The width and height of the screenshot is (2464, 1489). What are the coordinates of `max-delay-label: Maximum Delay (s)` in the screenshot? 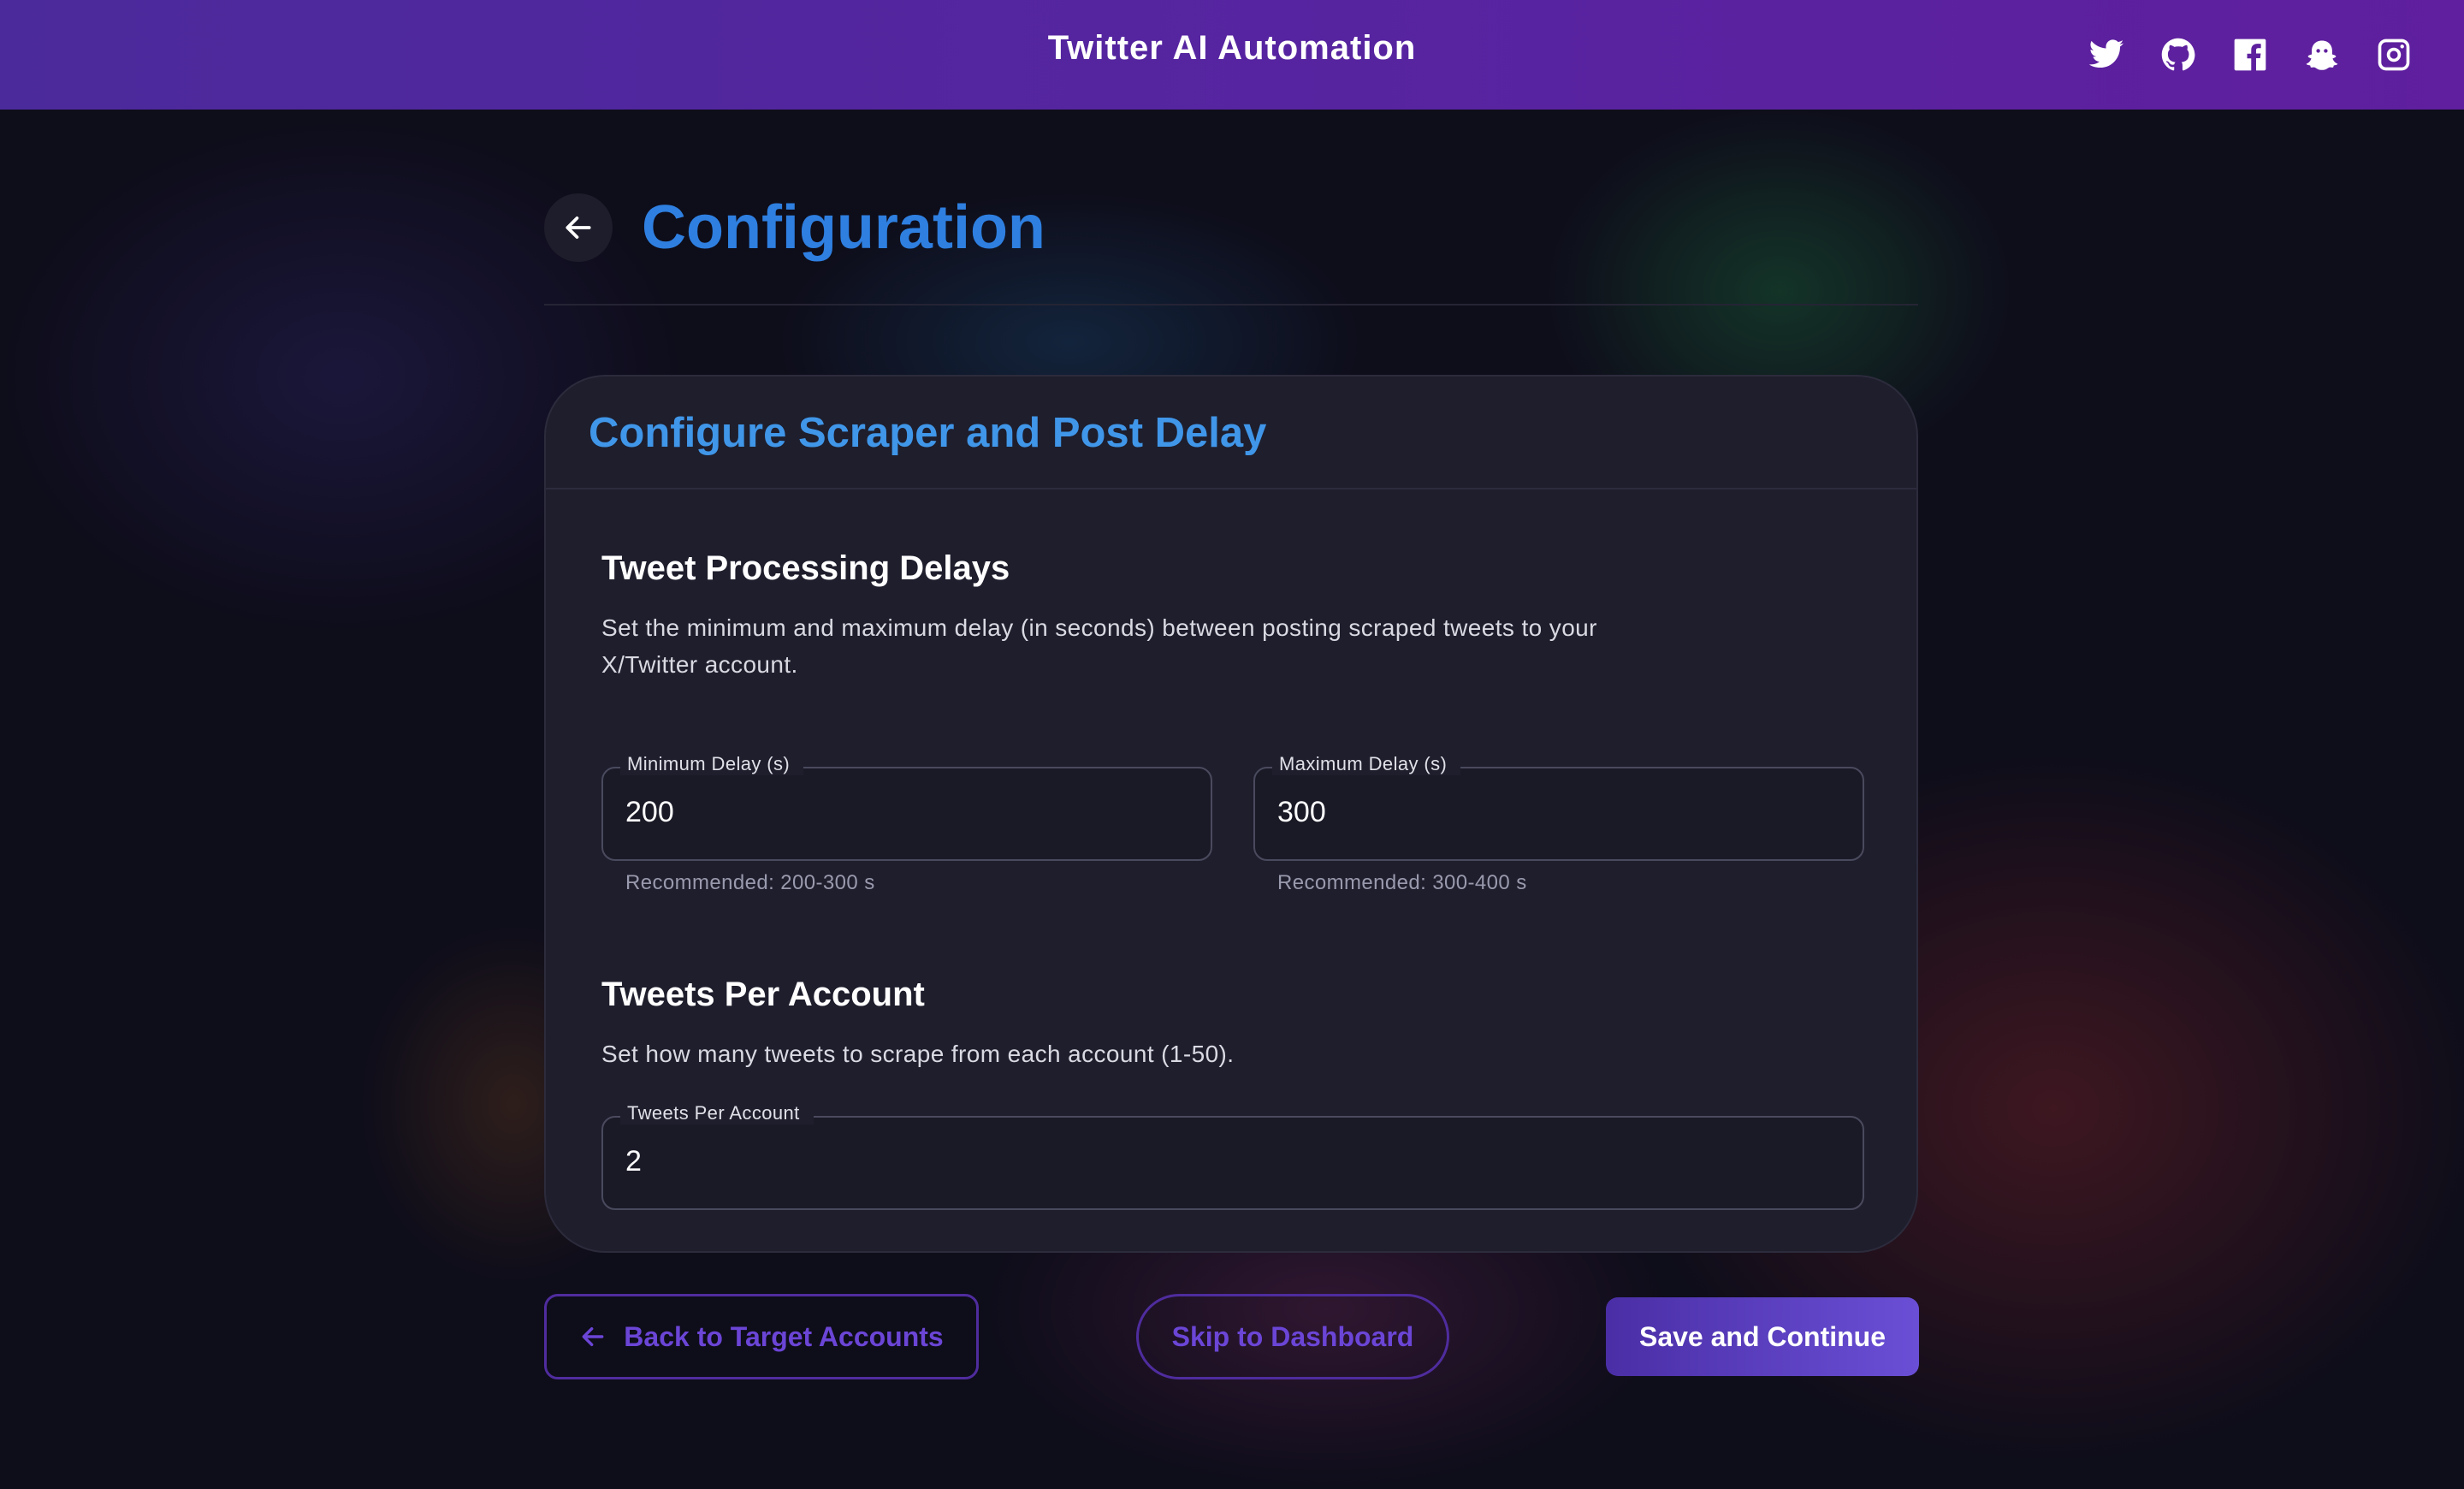 It's located at (1366, 764).